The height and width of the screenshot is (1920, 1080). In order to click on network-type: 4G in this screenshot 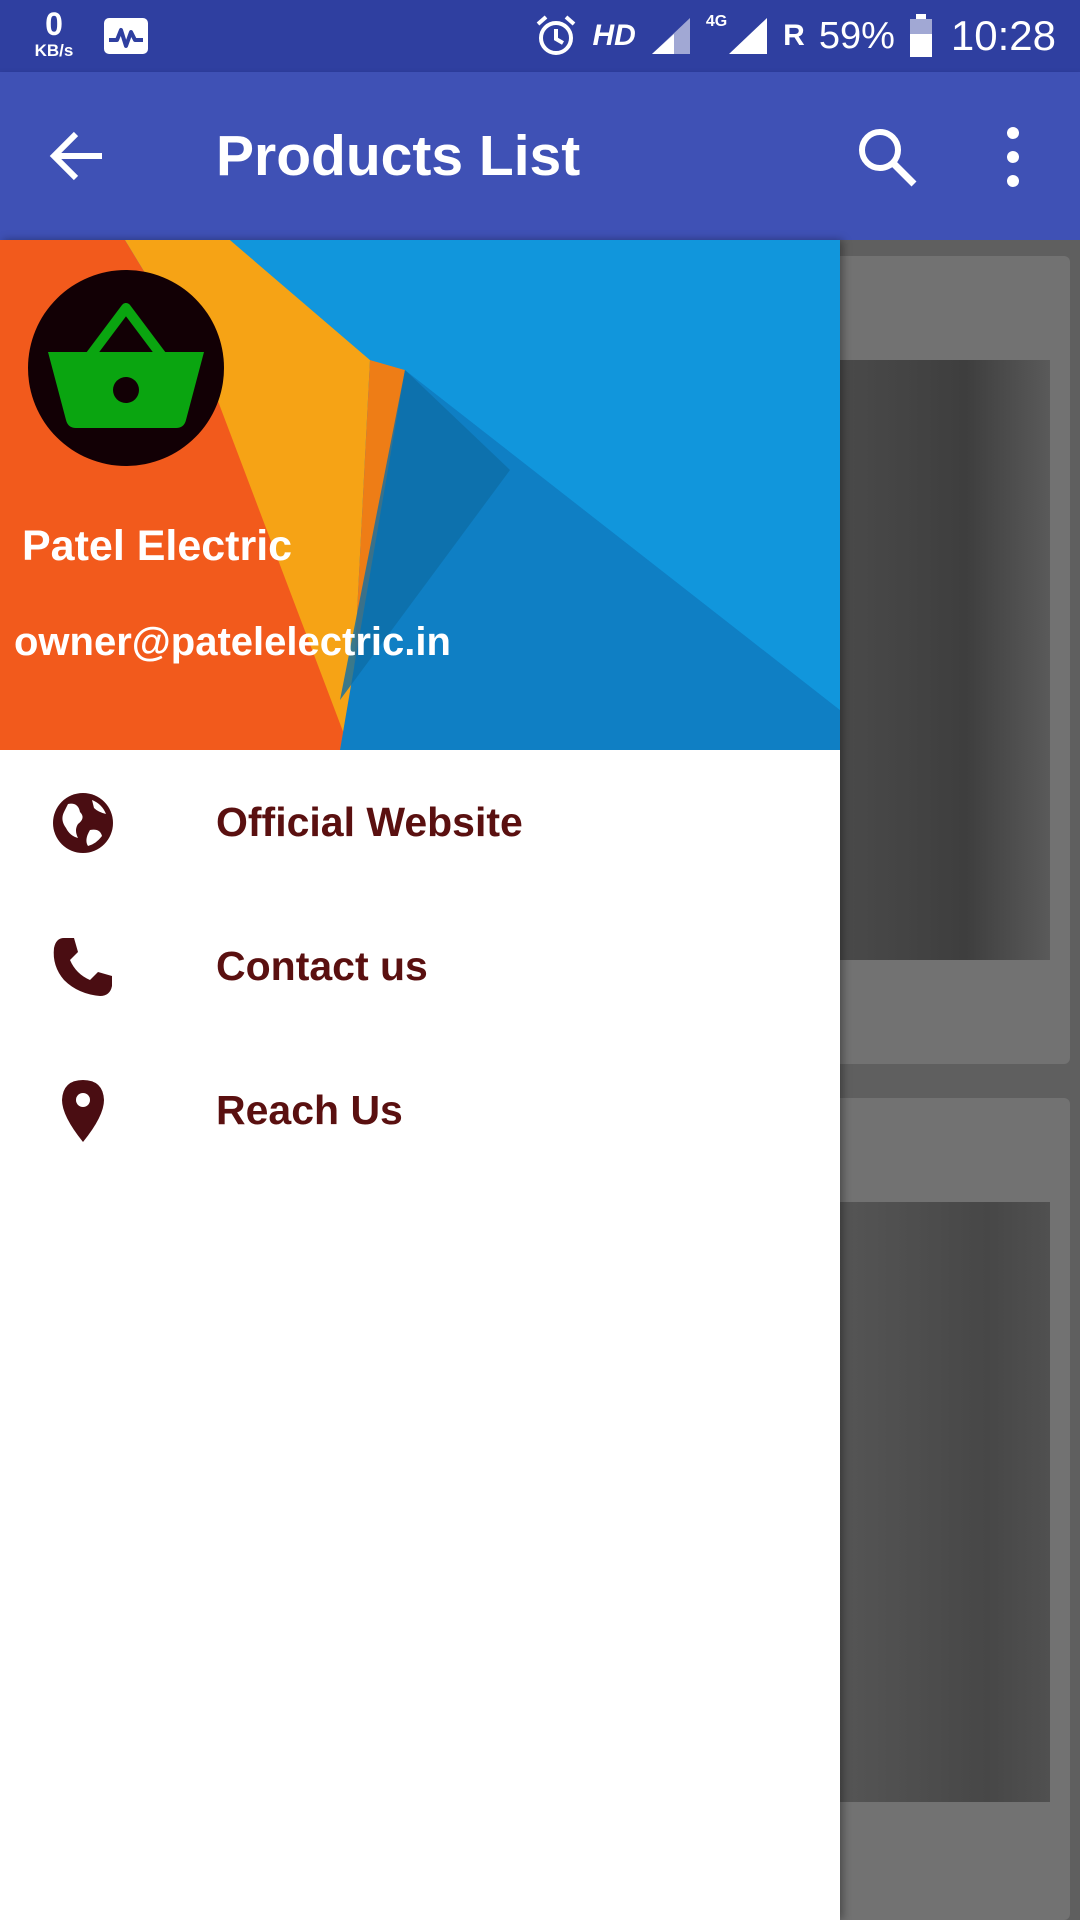, I will do `click(716, 21)`.